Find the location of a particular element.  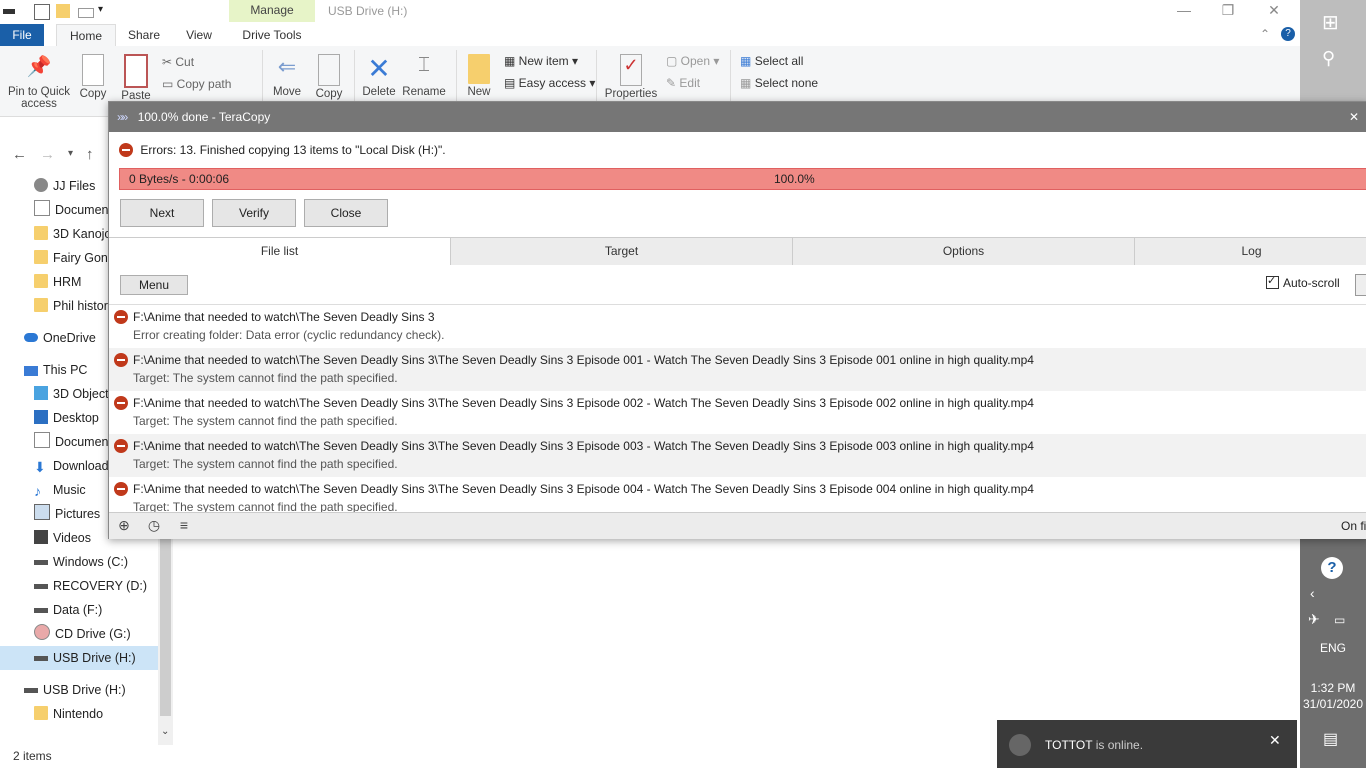

cut-button: ✂ Cut is located at coordinates (178, 62).